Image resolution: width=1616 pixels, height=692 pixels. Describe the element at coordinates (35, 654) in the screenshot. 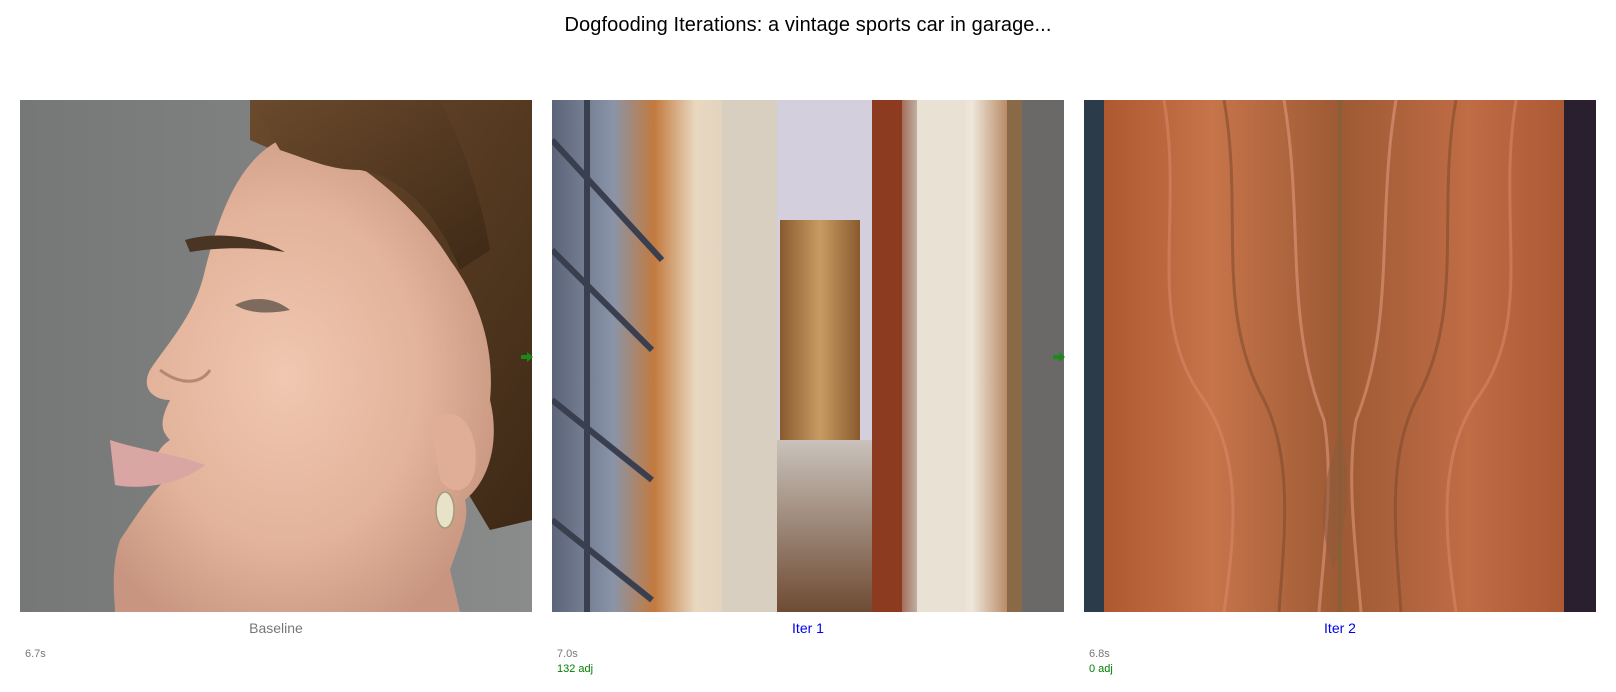

I see `baseline-time: 6.7s` at that location.